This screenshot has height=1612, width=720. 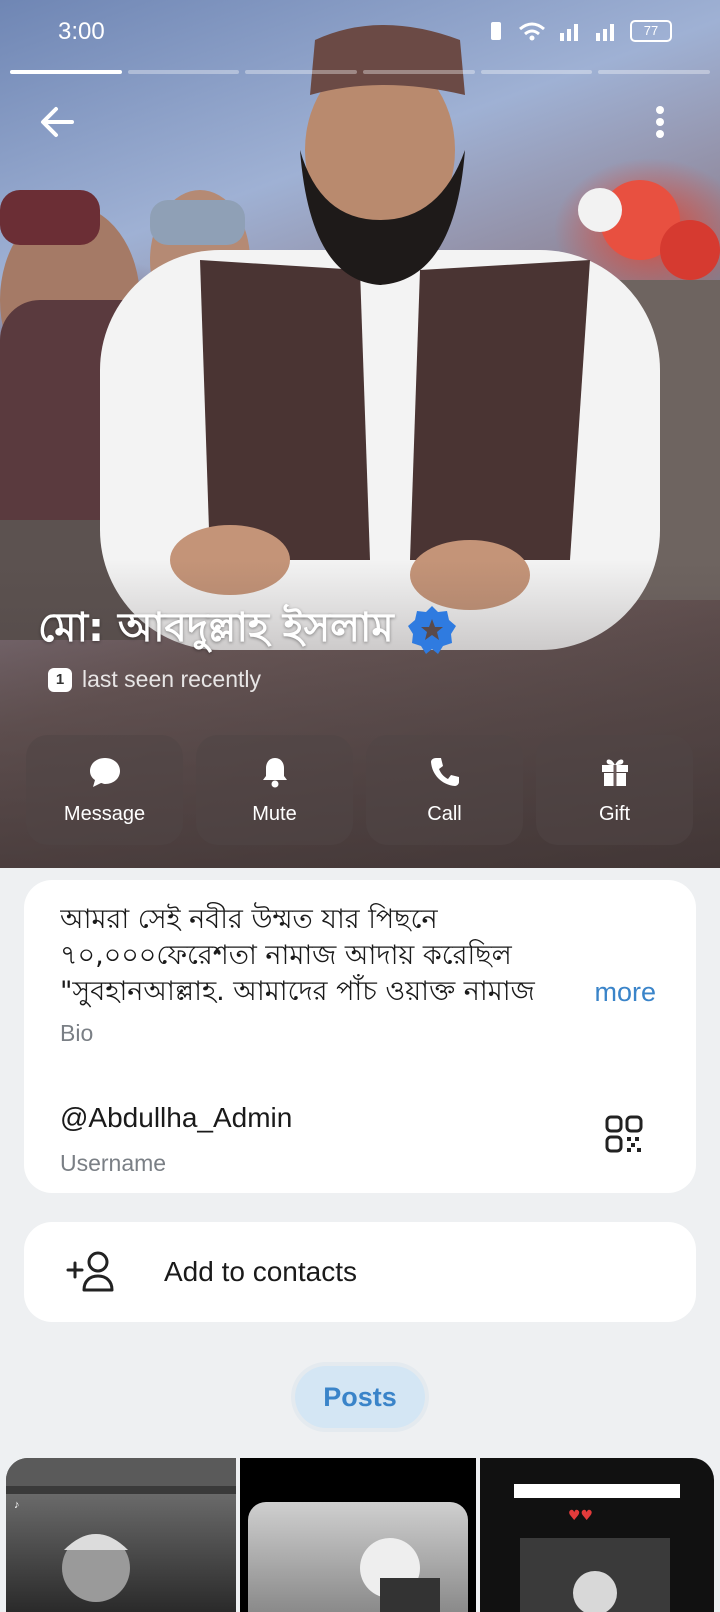 What do you see at coordinates (660, 122) in the screenshot?
I see `more-vert-icon` at bounding box center [660, 122].